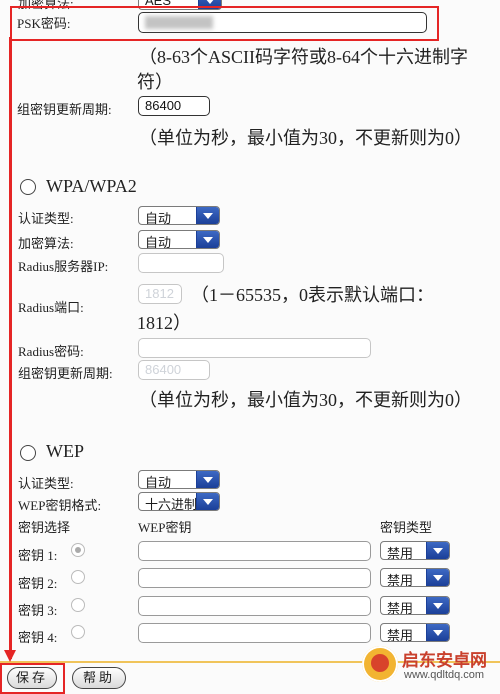  I want to click on wep-section-title: WEP, so click(65, 451).